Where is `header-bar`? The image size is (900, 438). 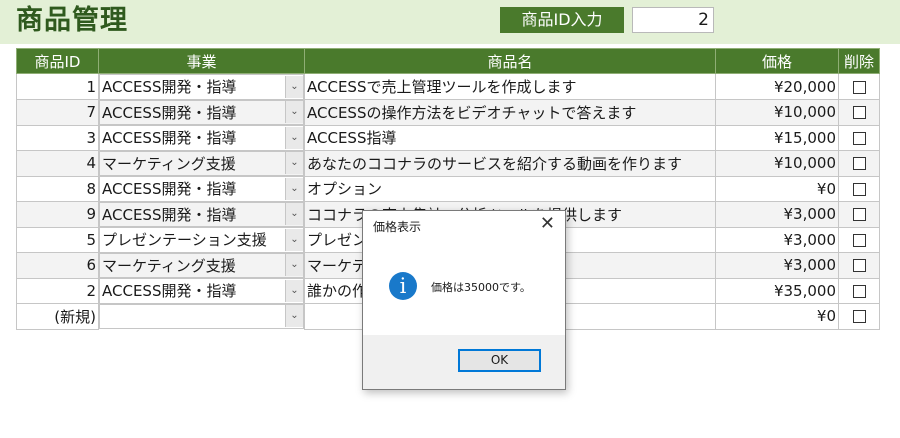
header-bar is located at coordinates (450, 22).